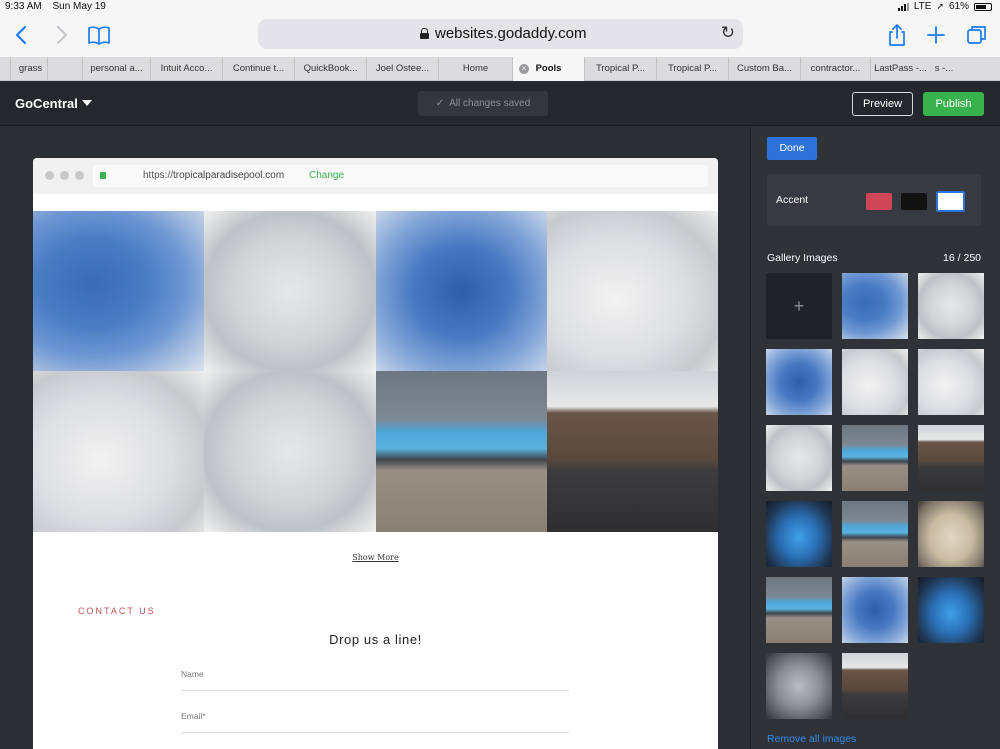 The height and width of the screenshot is (749, 1000). Describe the element at coordinates (940, 6) in the screenshot. I see `location-icon: ➚` at that location.